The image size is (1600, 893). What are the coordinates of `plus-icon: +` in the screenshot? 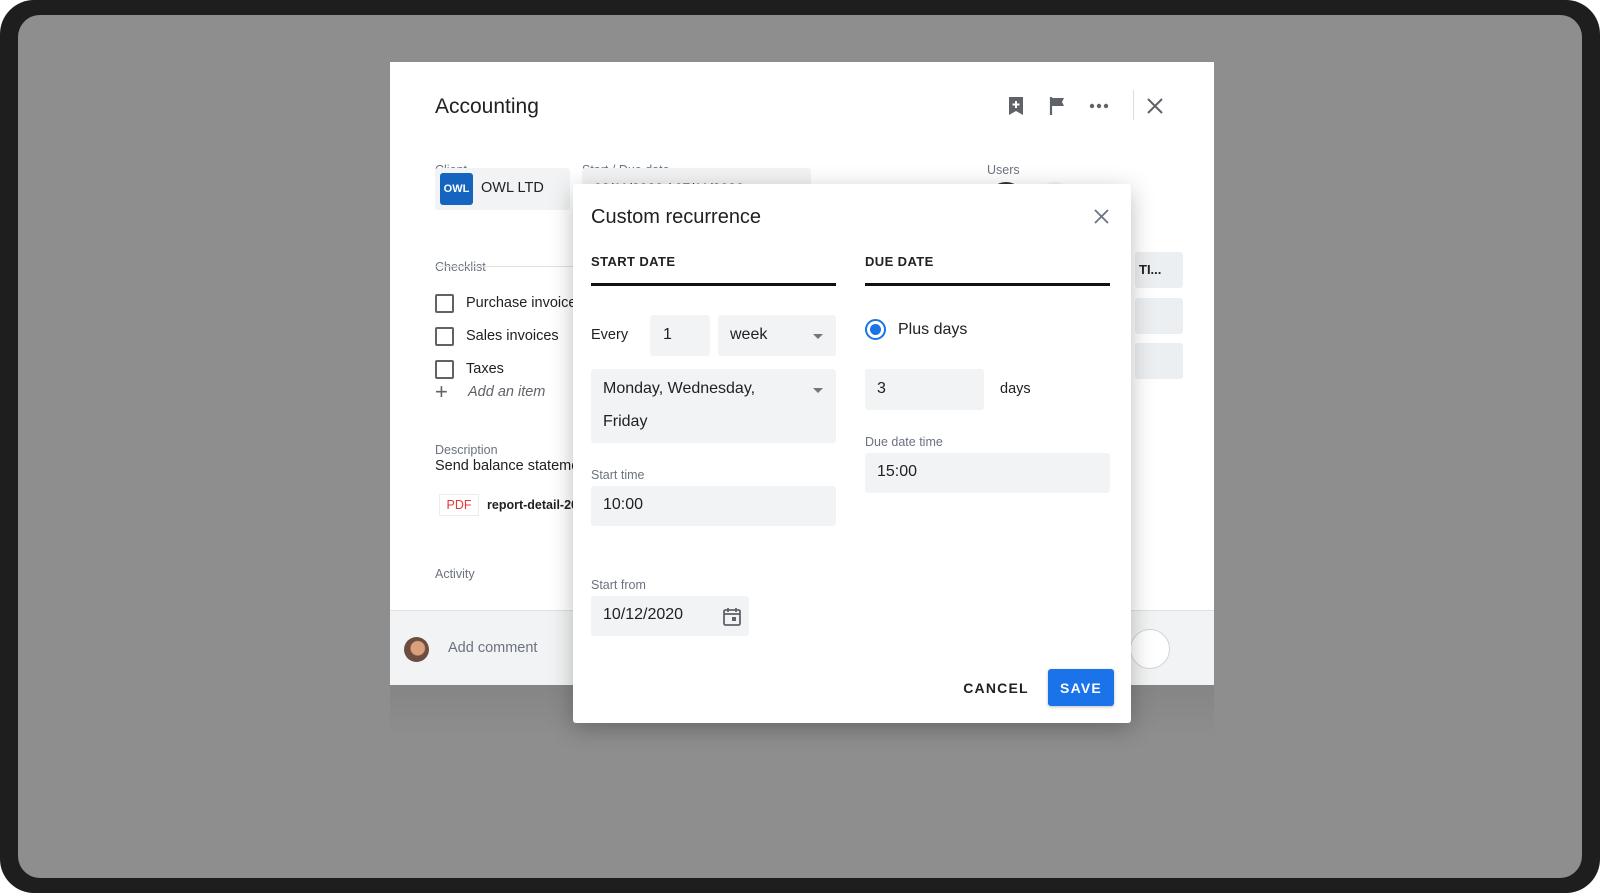 It's located at (441, 391).